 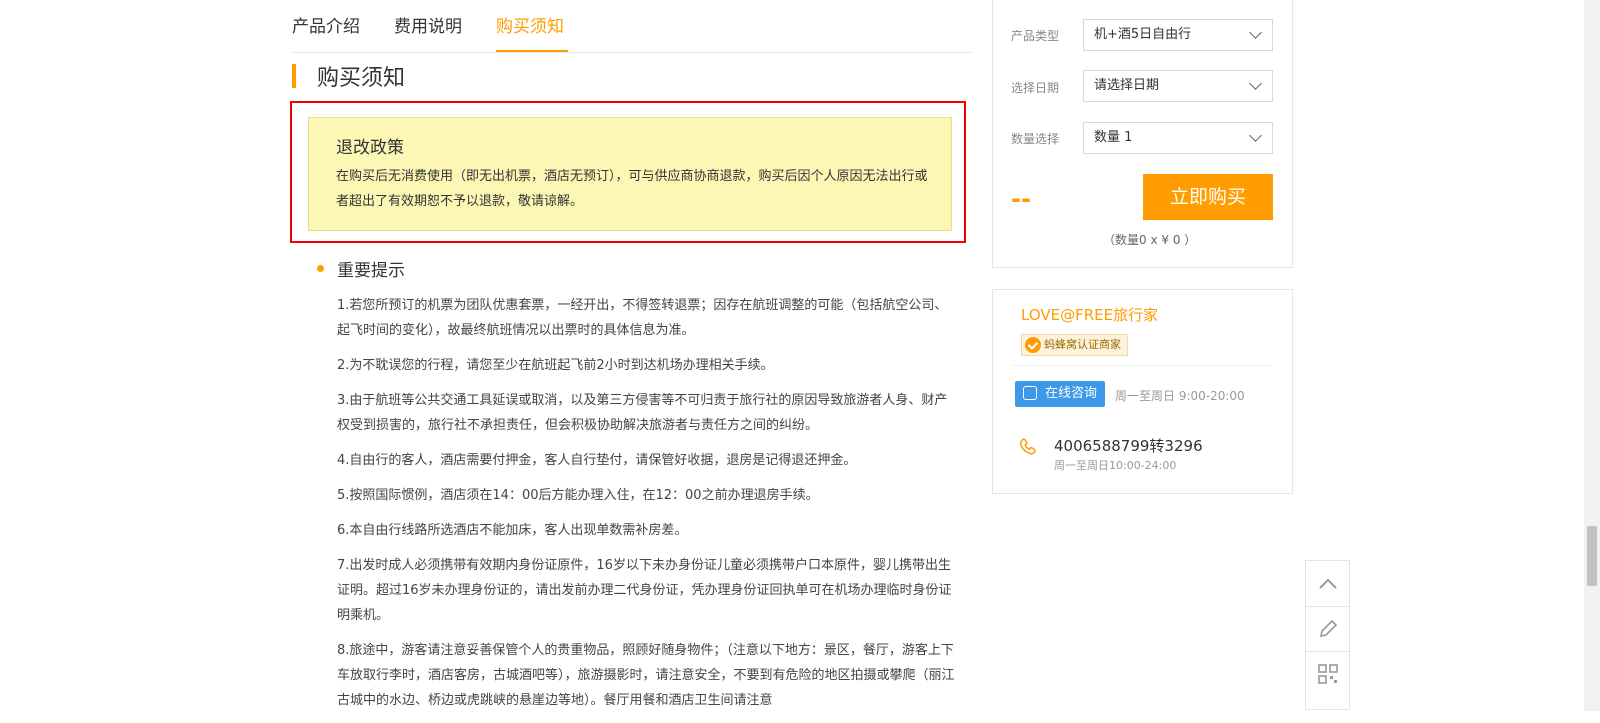 What do you see at coordinates (1178, 138) in the screenshot?
I see `quantity-select: 数量 1` at bounding box center [1178, 138].